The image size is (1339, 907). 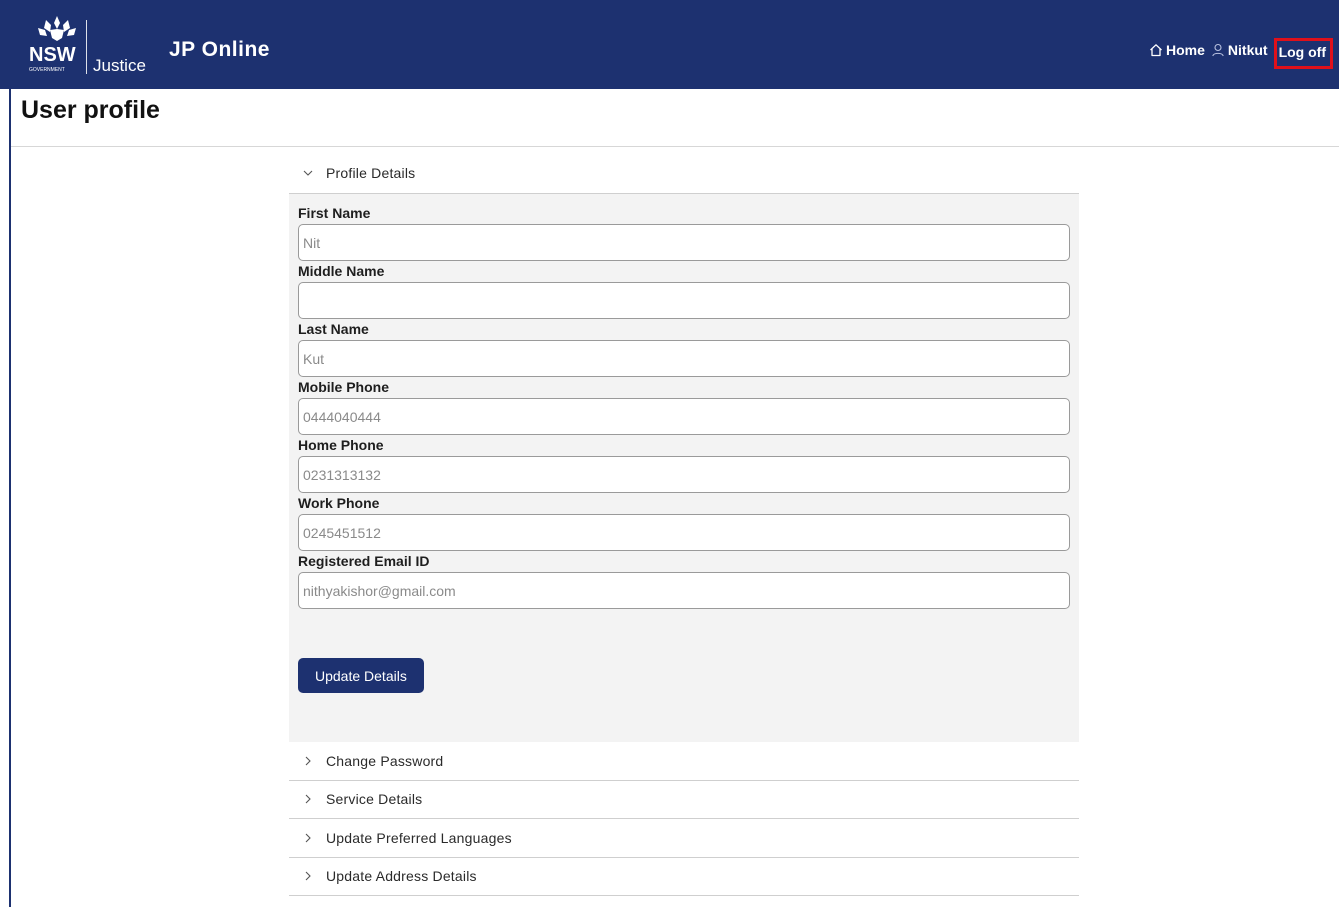 What do you see at coordinates (684, 242) in the screenshot?
I see `first-name-input` at bounding box center [684, 242].